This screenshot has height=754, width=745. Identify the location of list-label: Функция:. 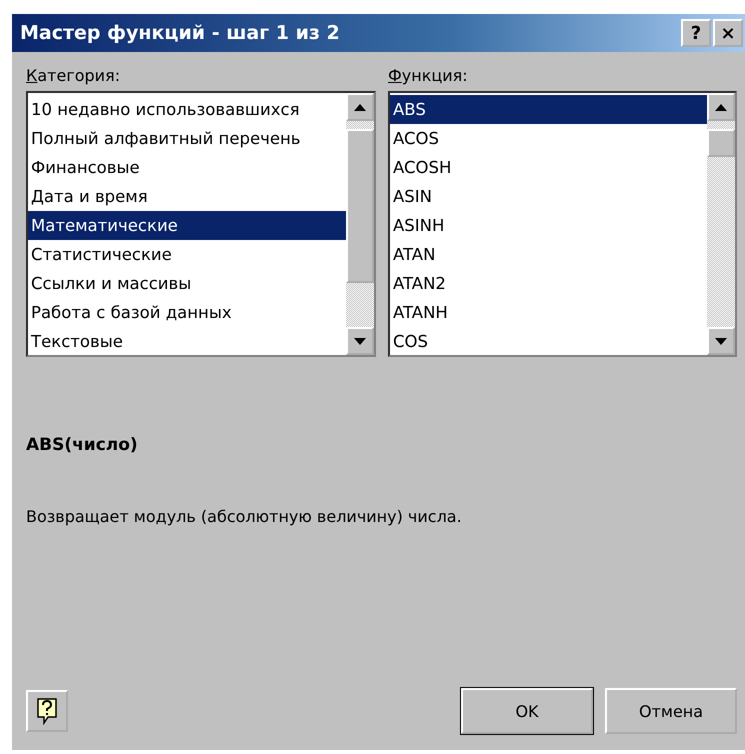
(428, 75).